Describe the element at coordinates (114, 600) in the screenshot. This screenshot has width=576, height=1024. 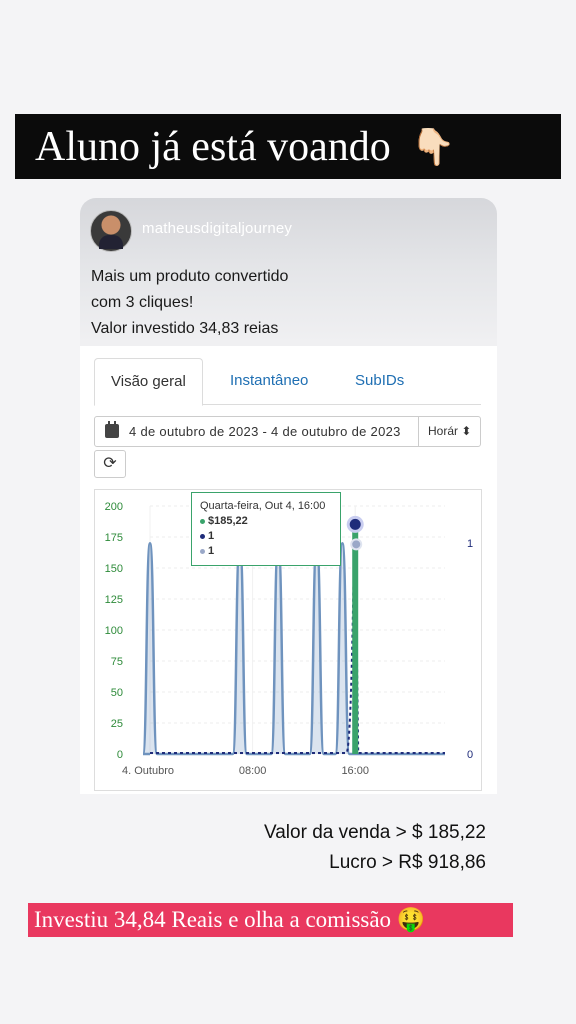
I see `y-tick-label: 125` at that location.